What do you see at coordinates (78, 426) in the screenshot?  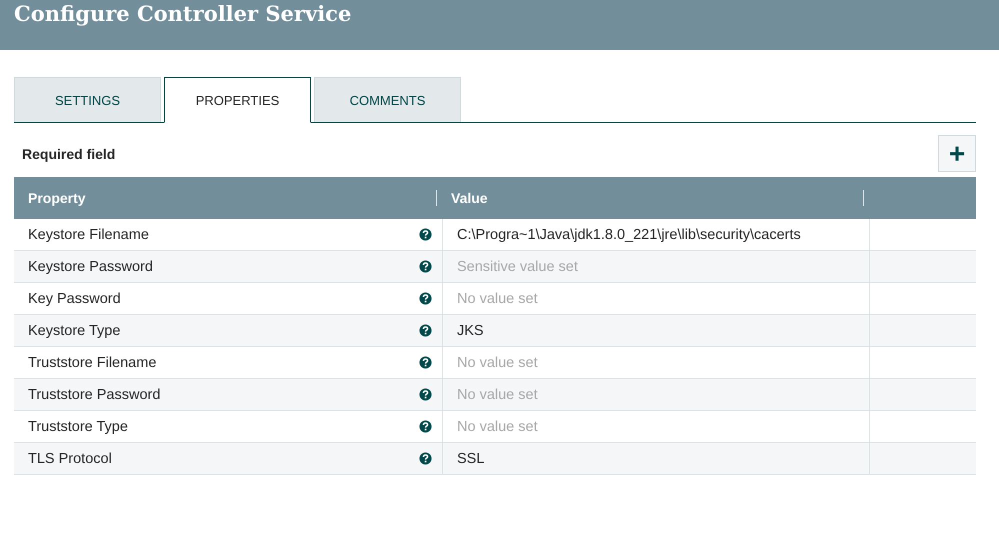 I see `property-name: Truststore Type` at bounding box center [78, 426].